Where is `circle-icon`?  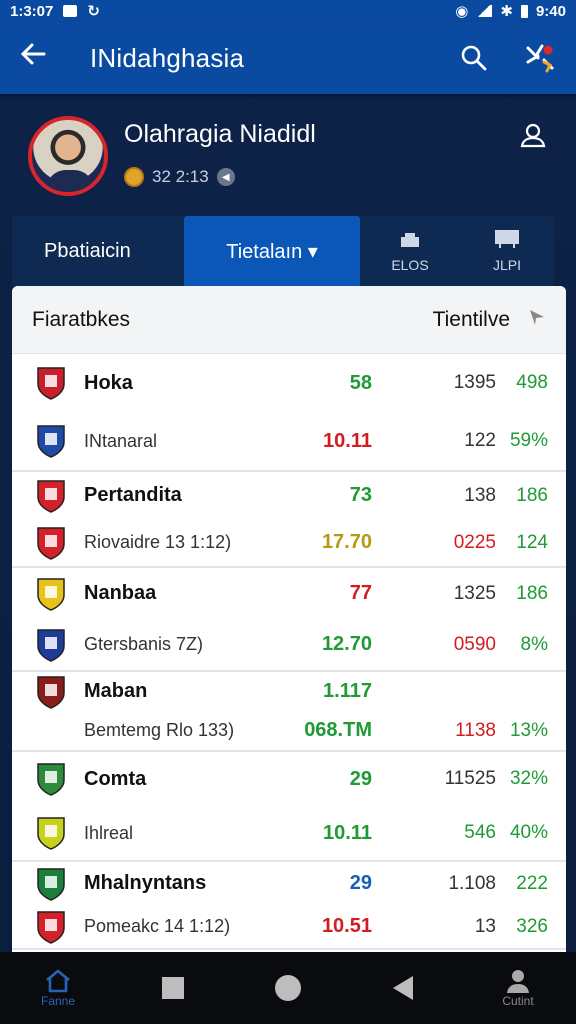
circle-icon is located at coordinates (288, 988).